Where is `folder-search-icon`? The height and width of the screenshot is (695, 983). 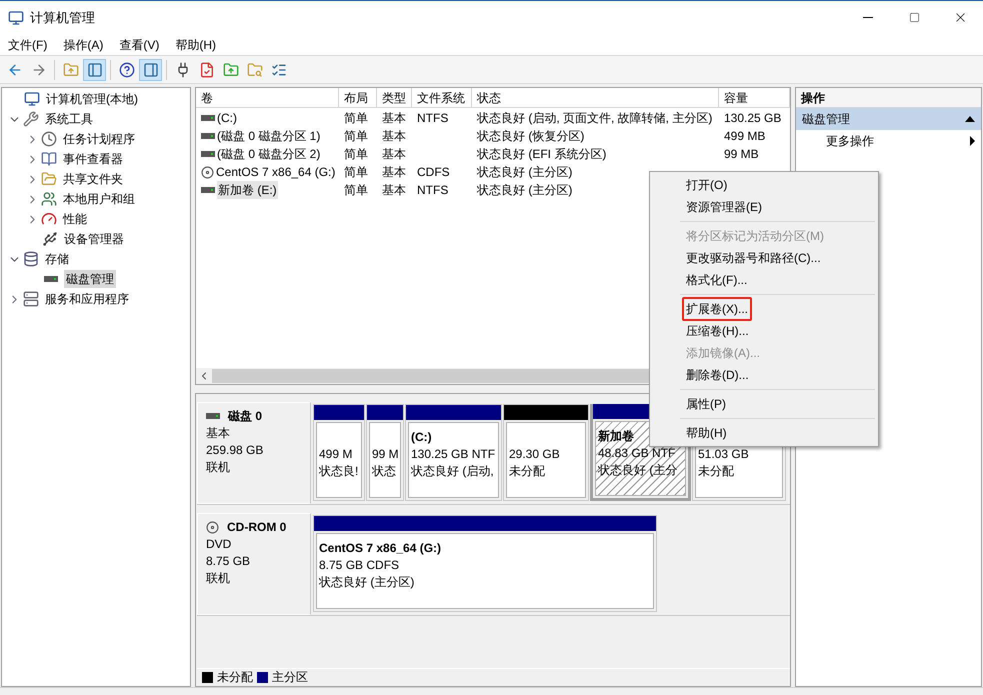 folder-search-icon is located at coordinates (254, 70).